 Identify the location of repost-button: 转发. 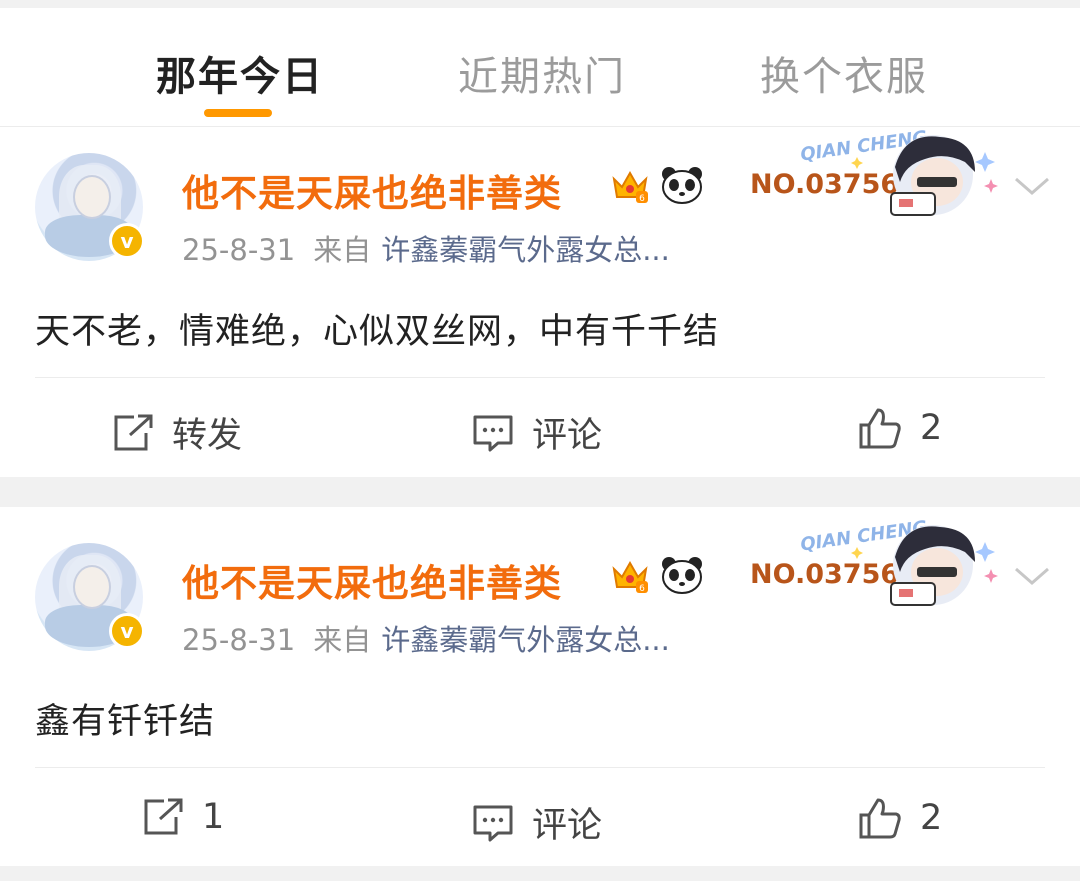
(177, 432).